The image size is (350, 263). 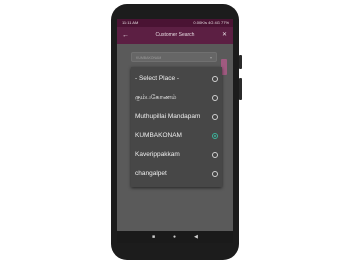 I want to click on status-bar: 11:11 AM 0.00K/s 4G 4G 77%, so click(x=175, y=23).